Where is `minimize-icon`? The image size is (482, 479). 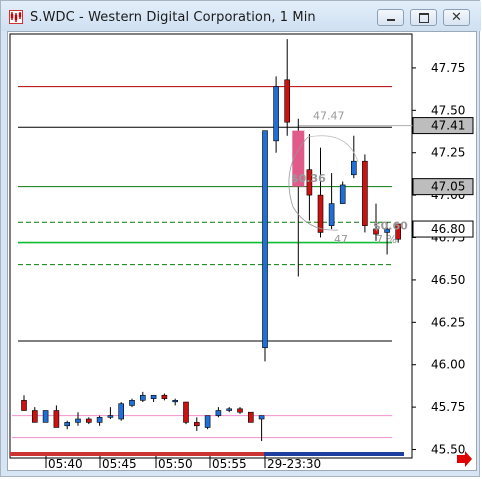 minimize-icon is located at coordinates (391, 20).